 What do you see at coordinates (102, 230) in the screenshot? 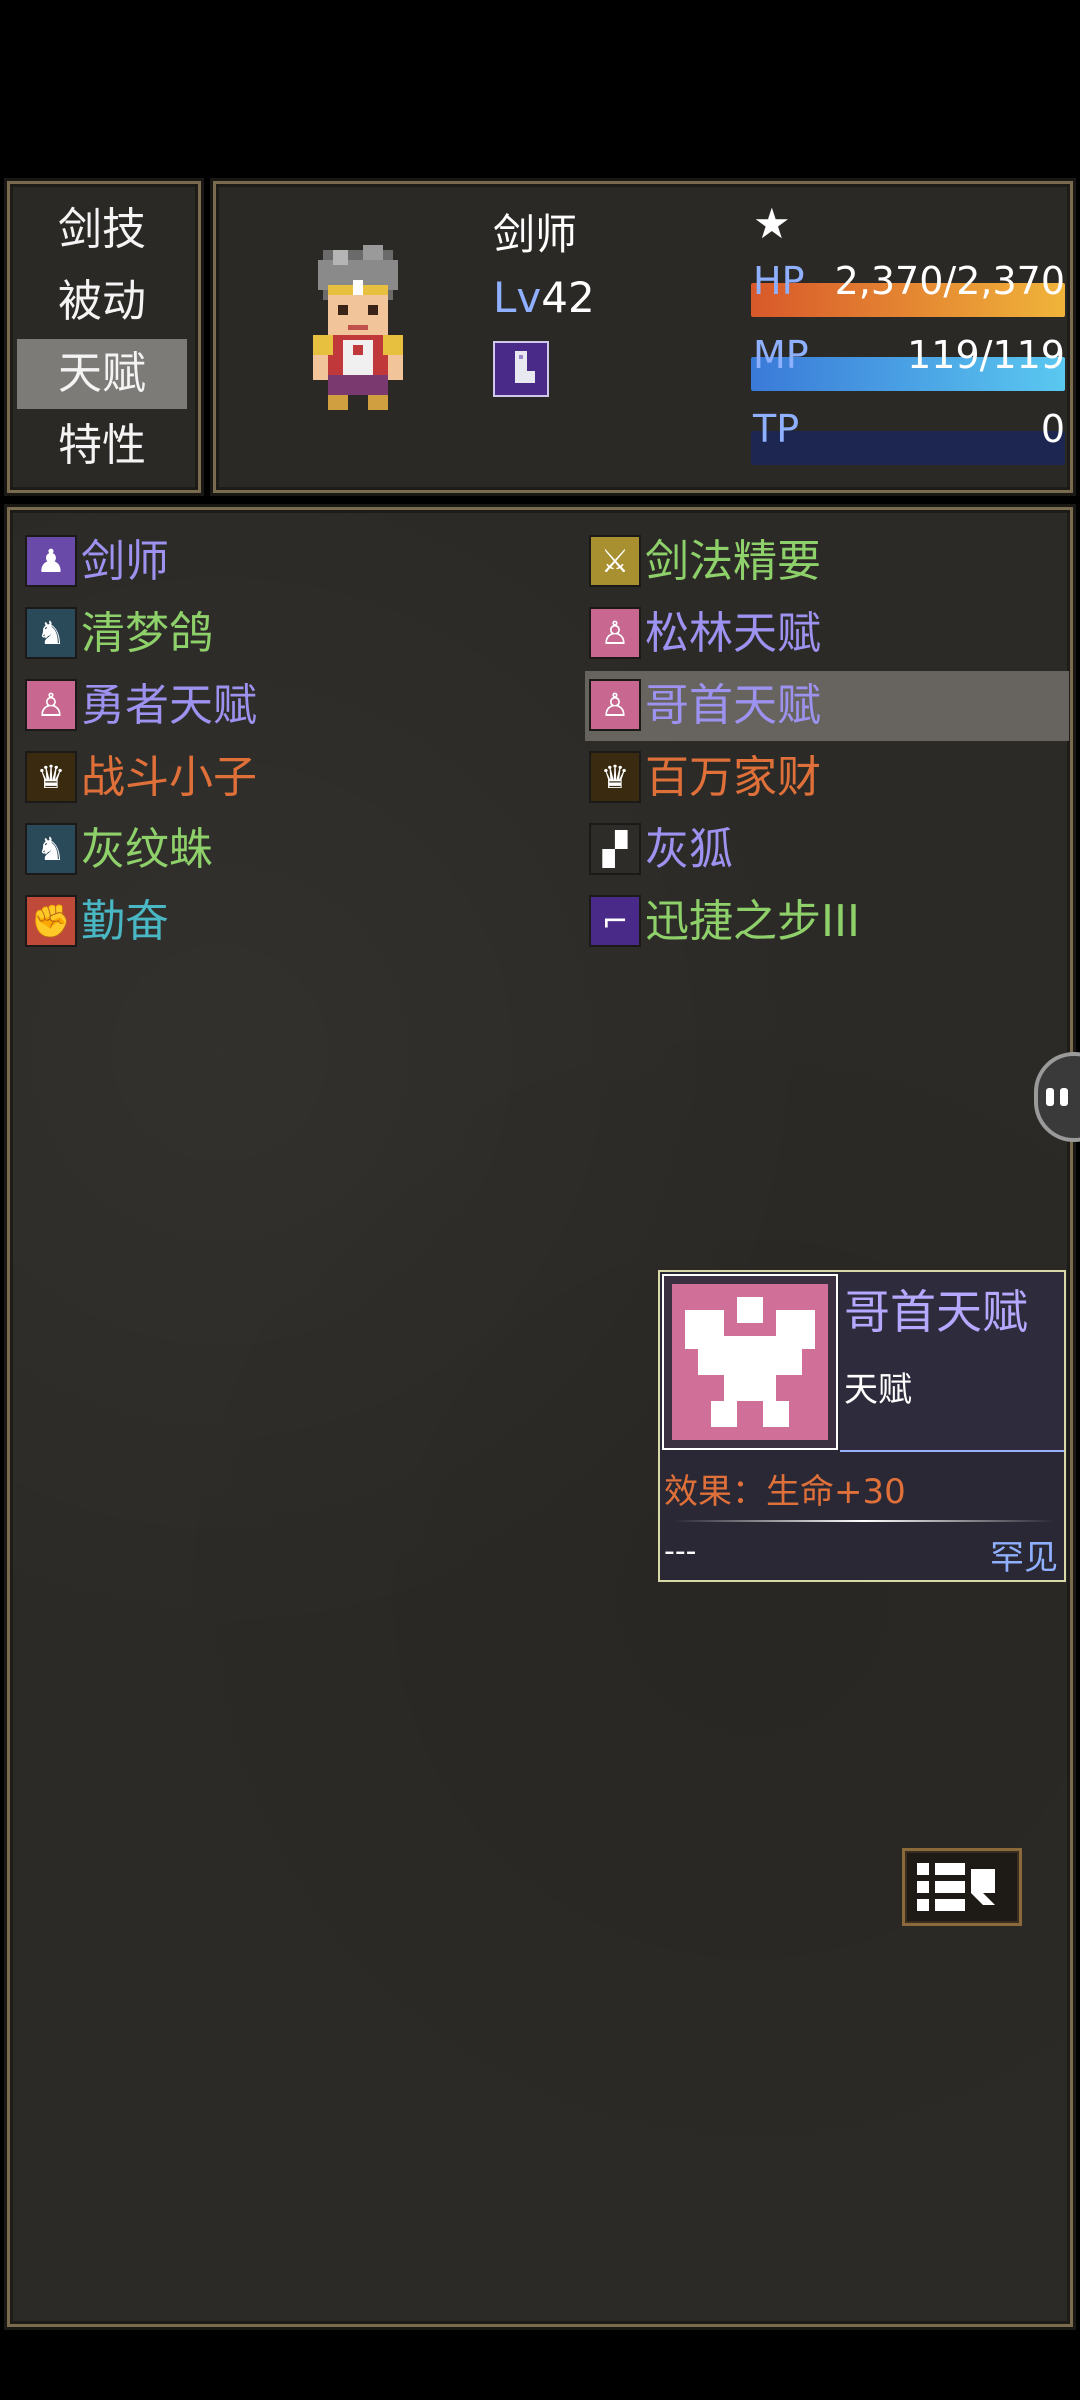
I see `menu-item-sword-skills: 剑技` at bounding box center [102, 230].